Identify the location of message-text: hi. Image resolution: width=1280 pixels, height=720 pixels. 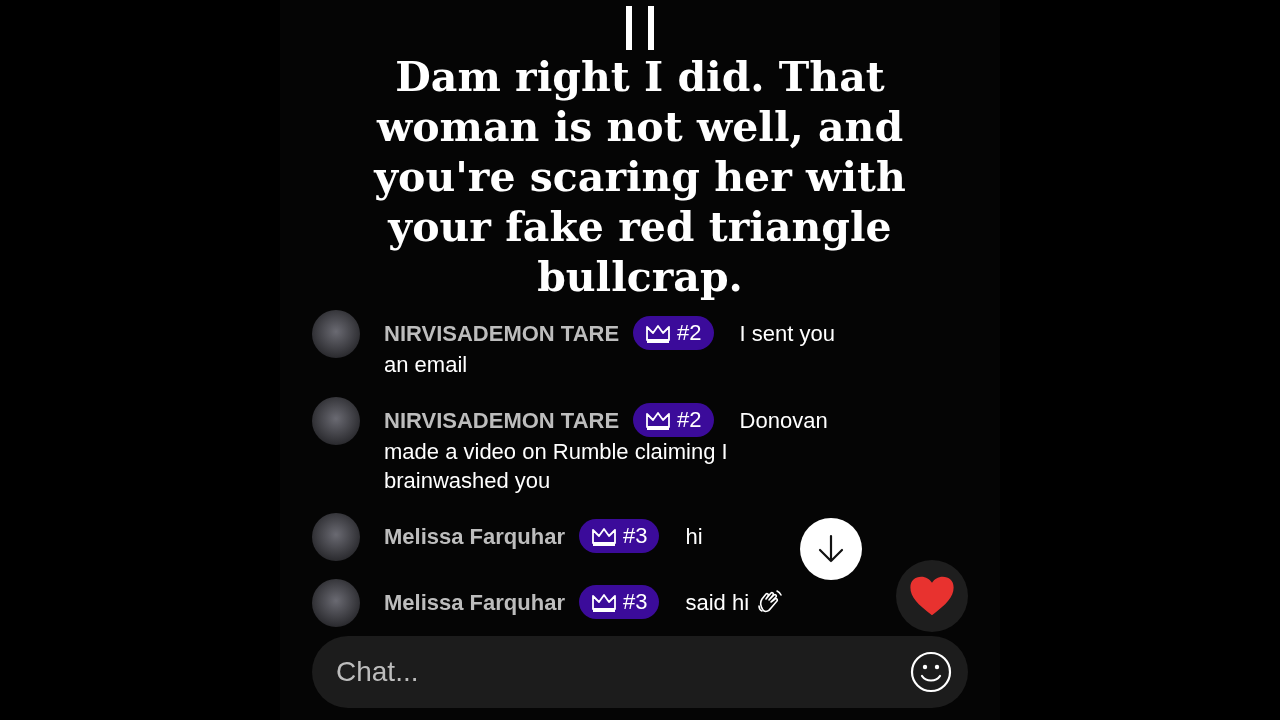
(694, 536).